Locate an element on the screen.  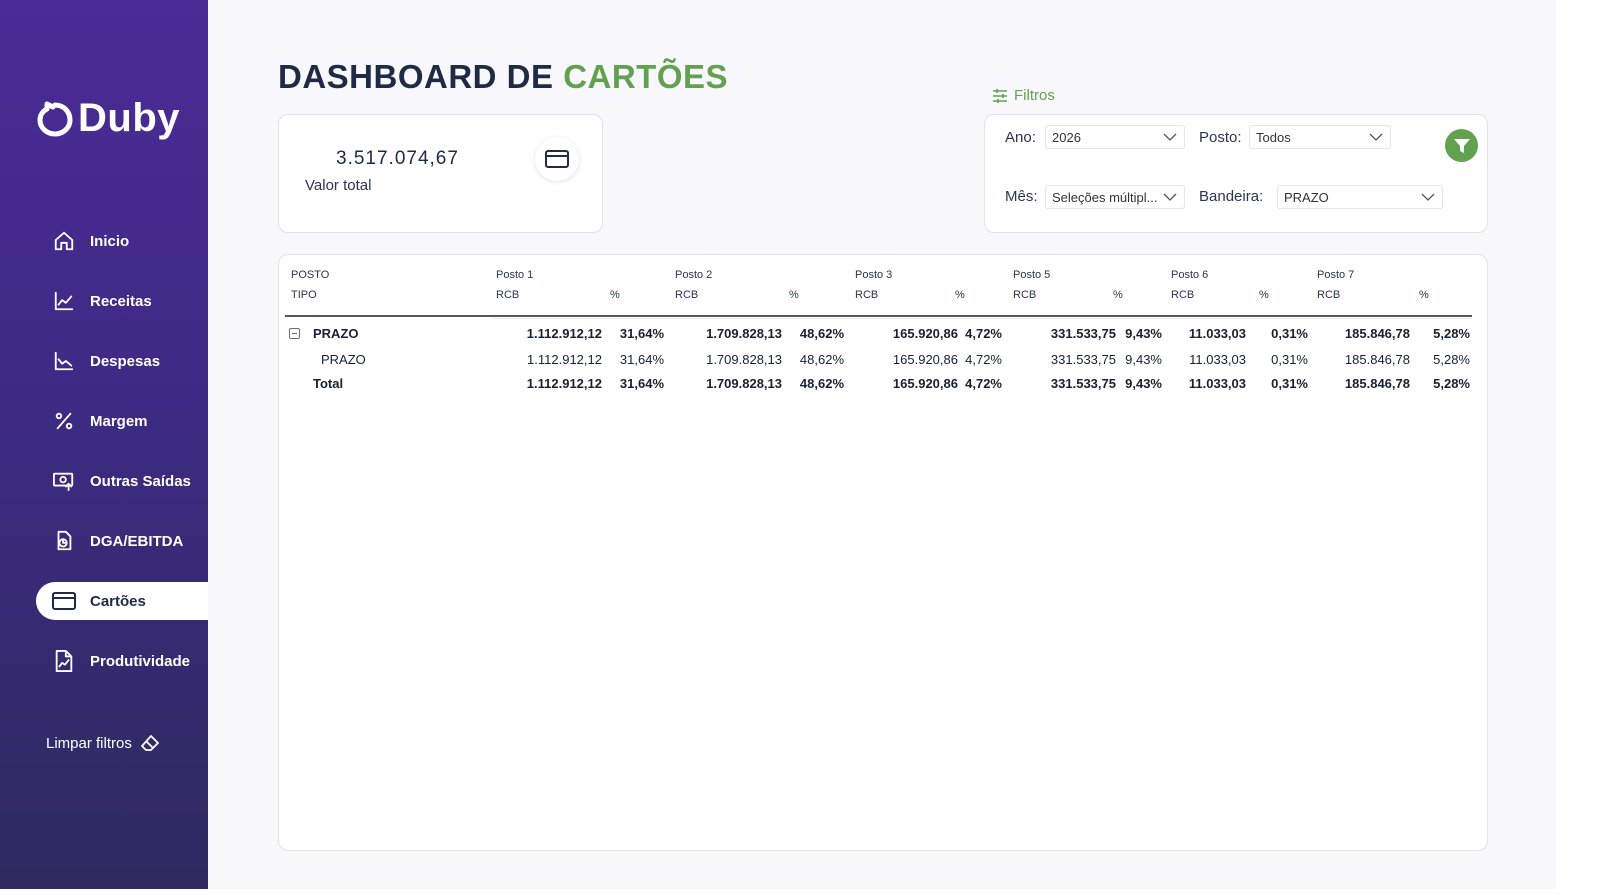
column-header-posto-6: Posto 6 is located at coordinates (1189, 275).